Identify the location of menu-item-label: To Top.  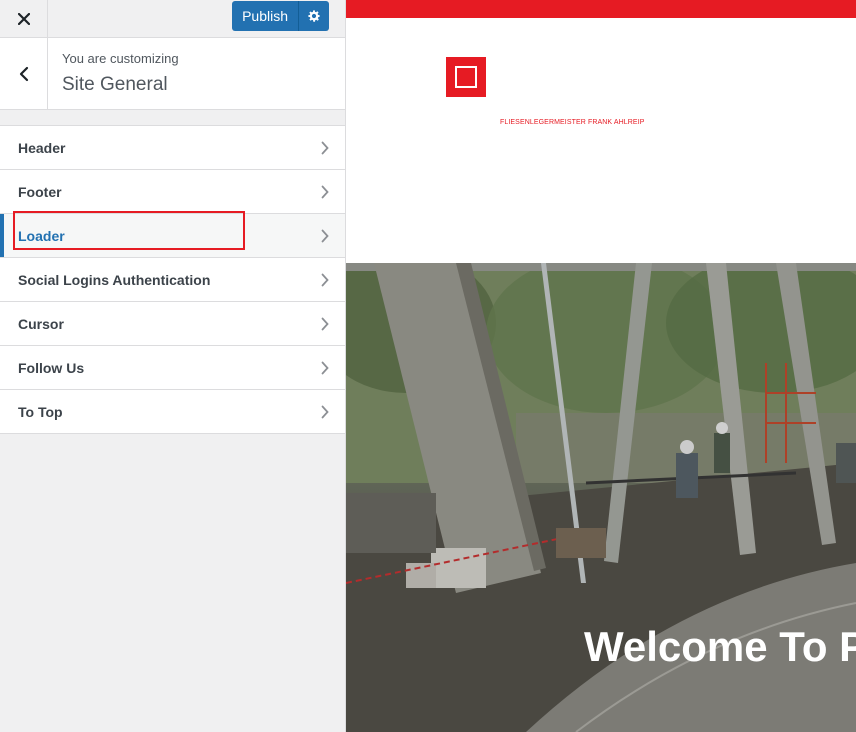
(40, 411).